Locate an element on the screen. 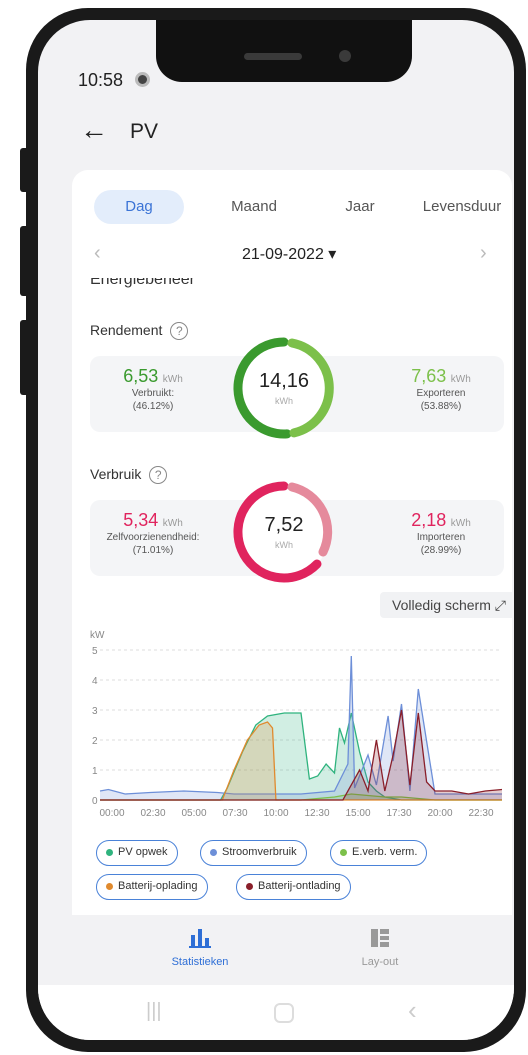  nav-statistieken: Statistieken is located at coordinates (200, 947).